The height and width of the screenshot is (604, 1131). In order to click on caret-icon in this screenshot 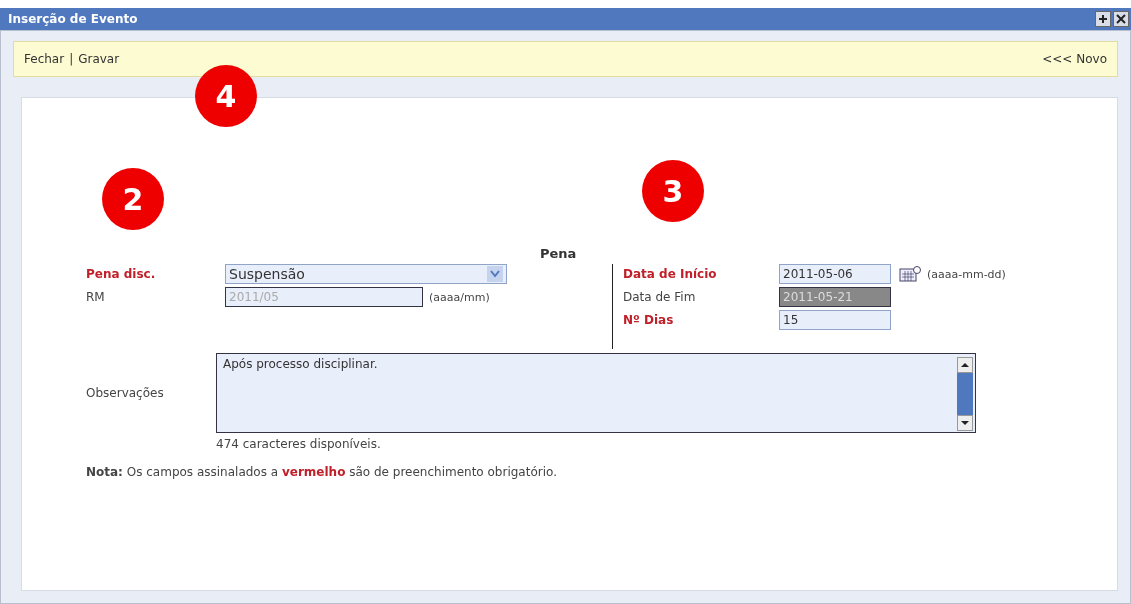, I will do `click(495, 274)`.